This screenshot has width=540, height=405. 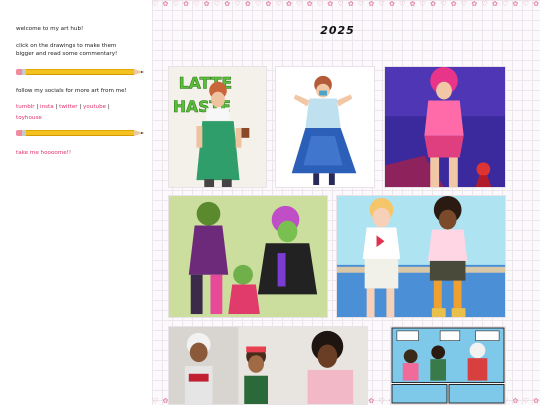 I want to click on intro-text-line-2: bigger and read some commentary!, so click(x=67, y=54).